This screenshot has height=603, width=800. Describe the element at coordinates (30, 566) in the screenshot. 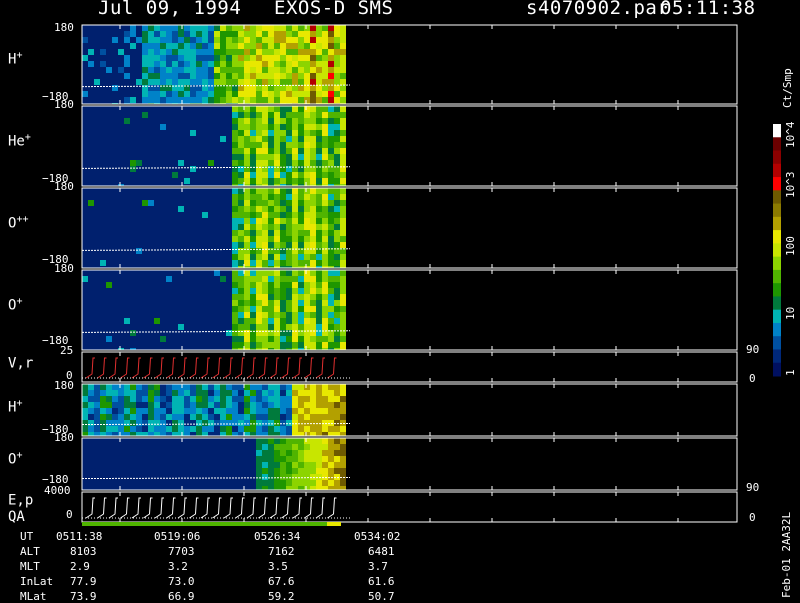

I see `ephemeris-row-label: MLT` at that location.